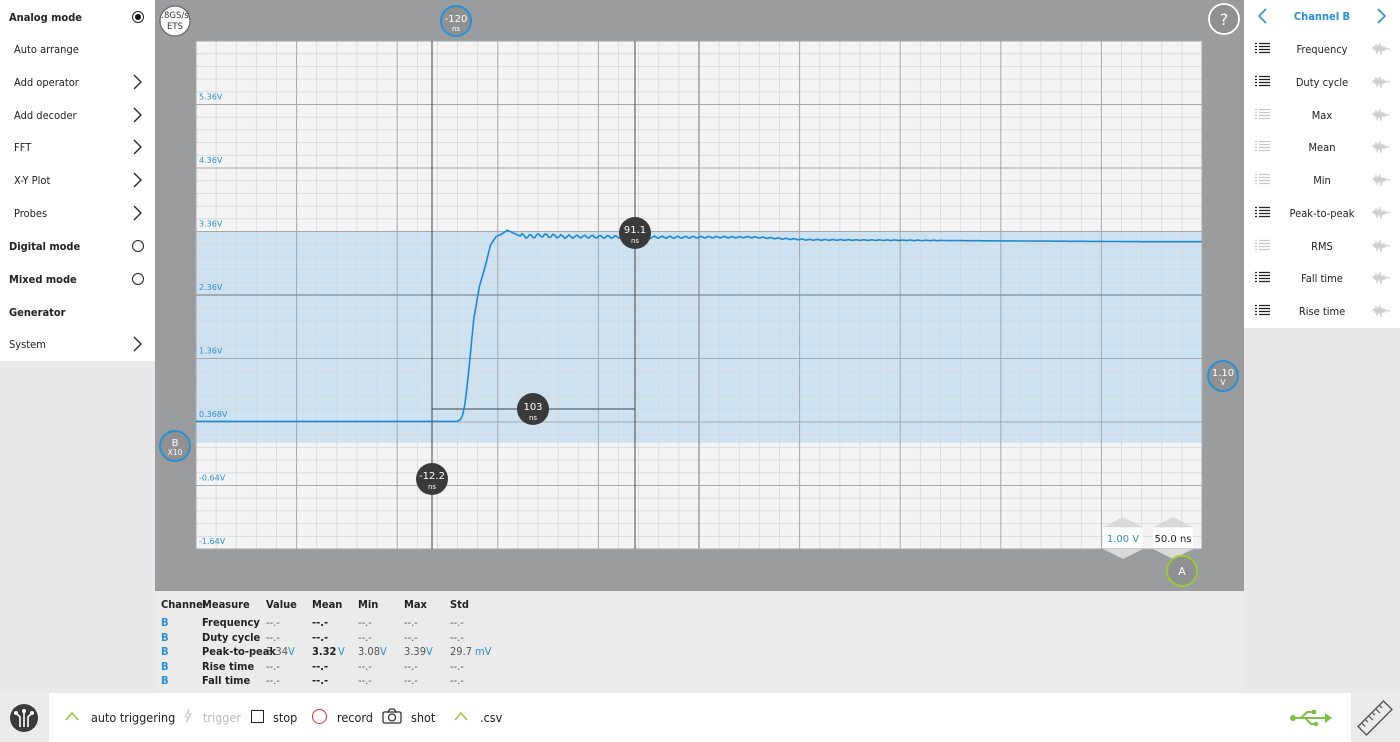  I want to click on y-tick-label: 5.36V, so click(211, 97).